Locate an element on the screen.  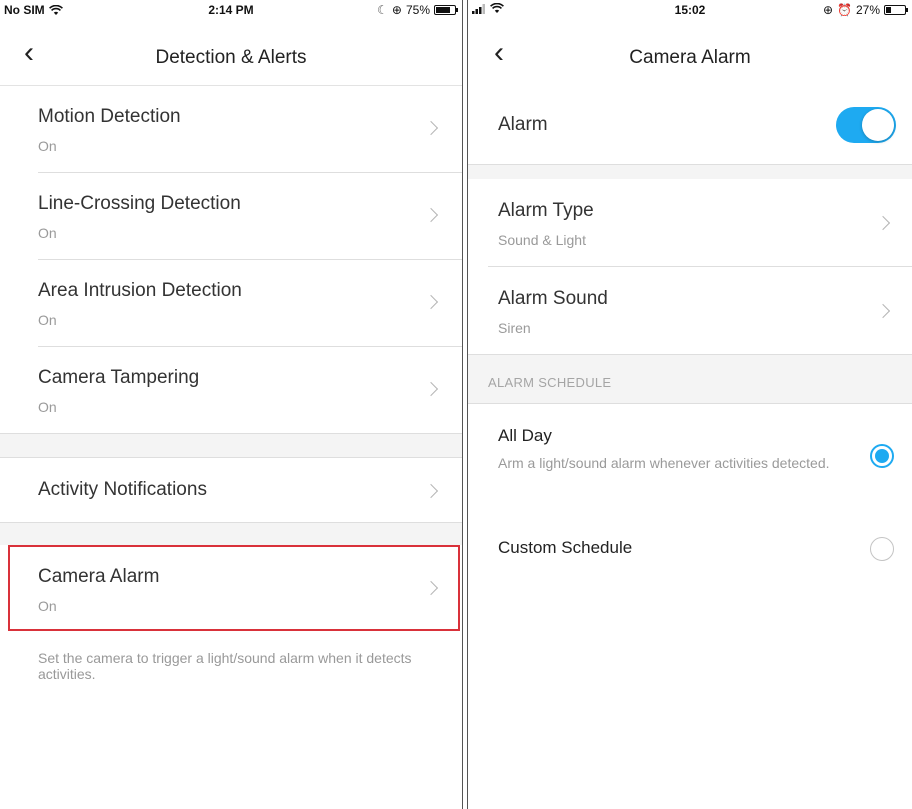
battery-percent: 75% is located at coordinates (417, 10).